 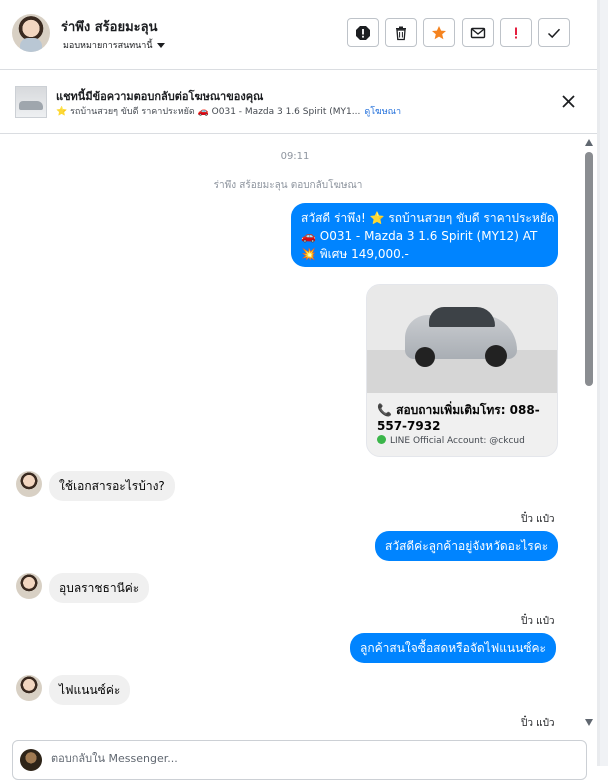 What do you see at coordinates (90, 690) in the screenshot?
I see `incoming-message-bubble: ไฟแนนซ์ค่ะ` at bounding box center [90, 690].